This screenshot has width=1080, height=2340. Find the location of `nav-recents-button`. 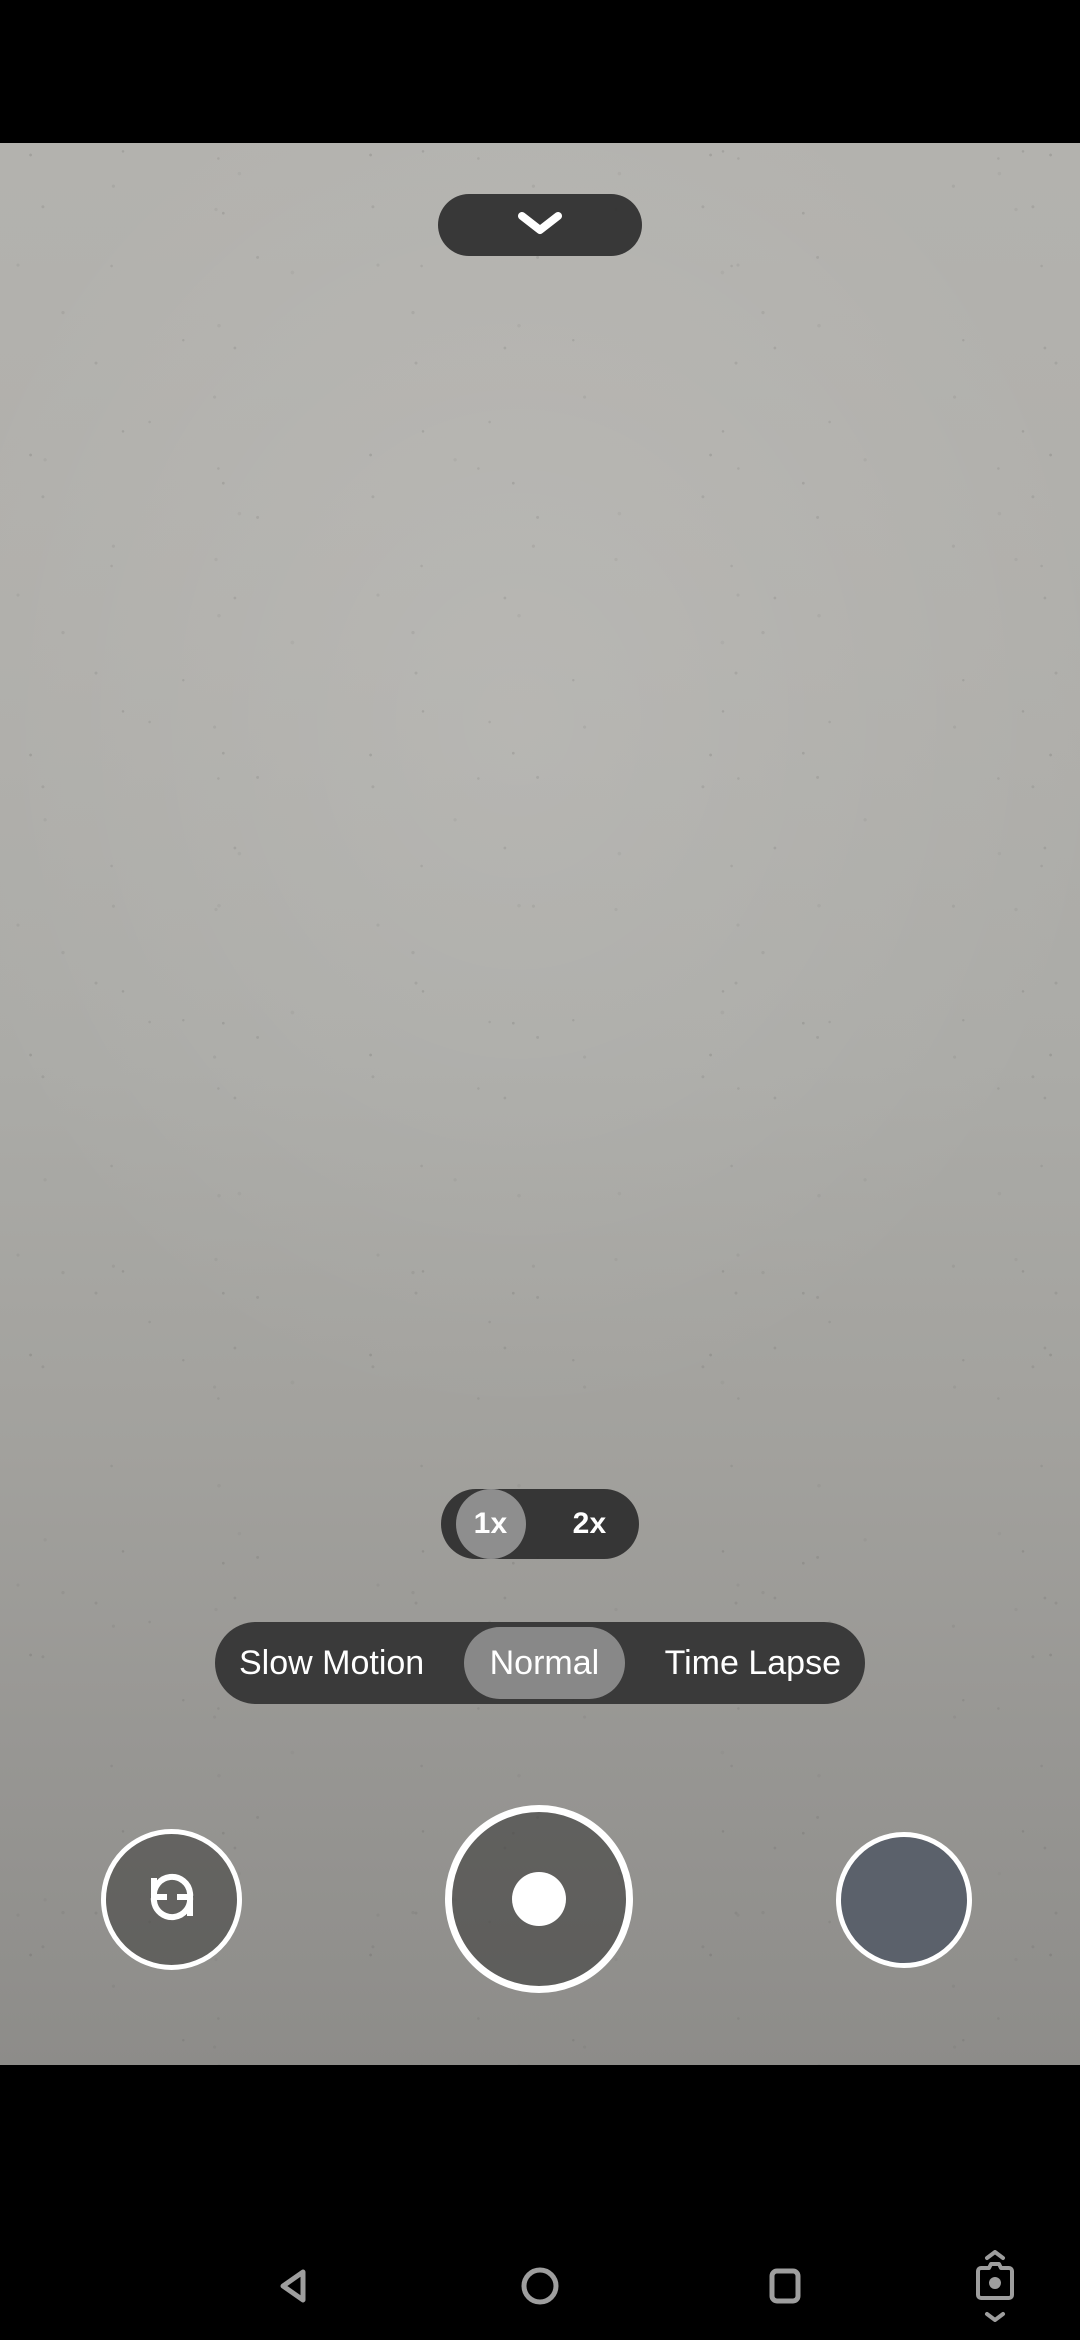

nav-recents-button is located at coordinates (785, 2288).